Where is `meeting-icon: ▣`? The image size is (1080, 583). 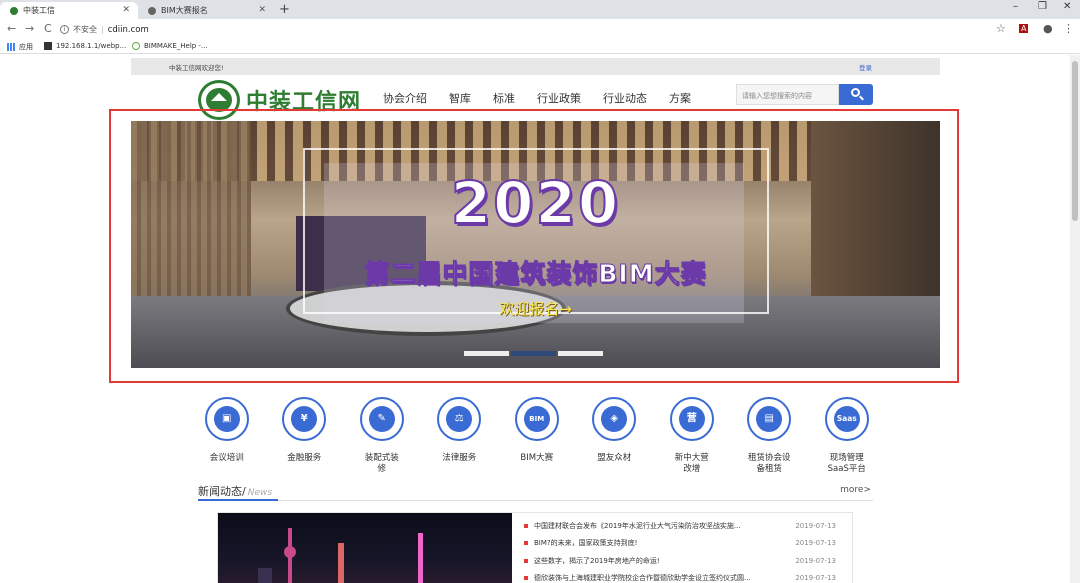
meeting-icon: ▣ is located at coordinates (226, 419).